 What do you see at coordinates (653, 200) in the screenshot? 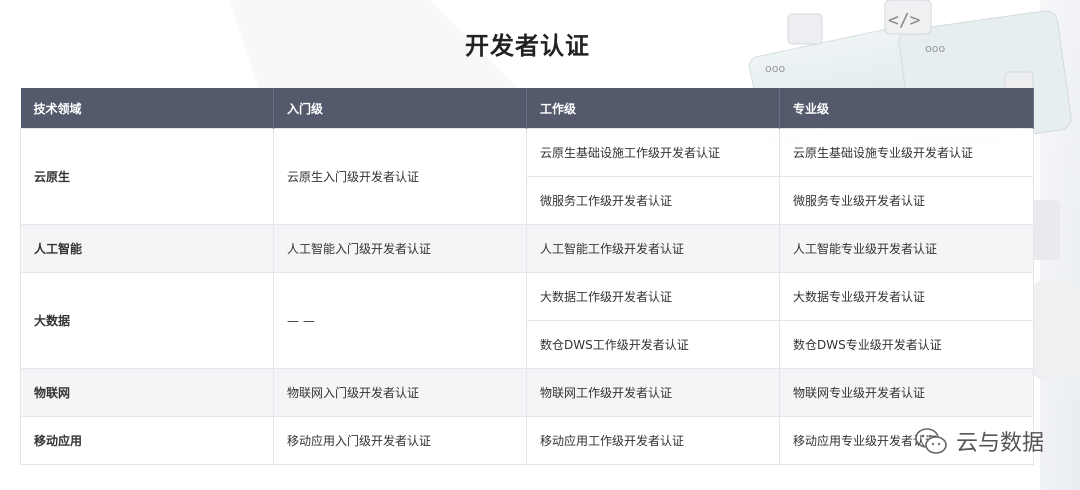
I see `work-cell: 微服务工作级开发者认证` at bounding box center [653, 200].